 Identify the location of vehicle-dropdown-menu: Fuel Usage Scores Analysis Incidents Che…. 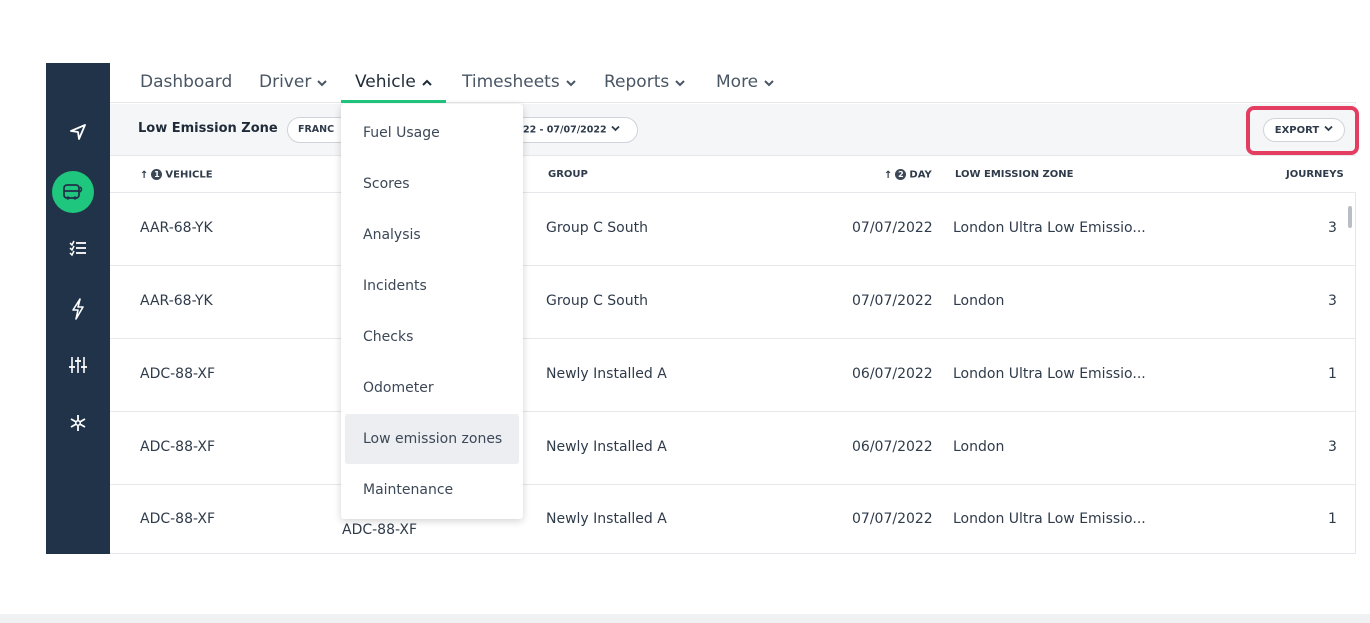
(432, 311).